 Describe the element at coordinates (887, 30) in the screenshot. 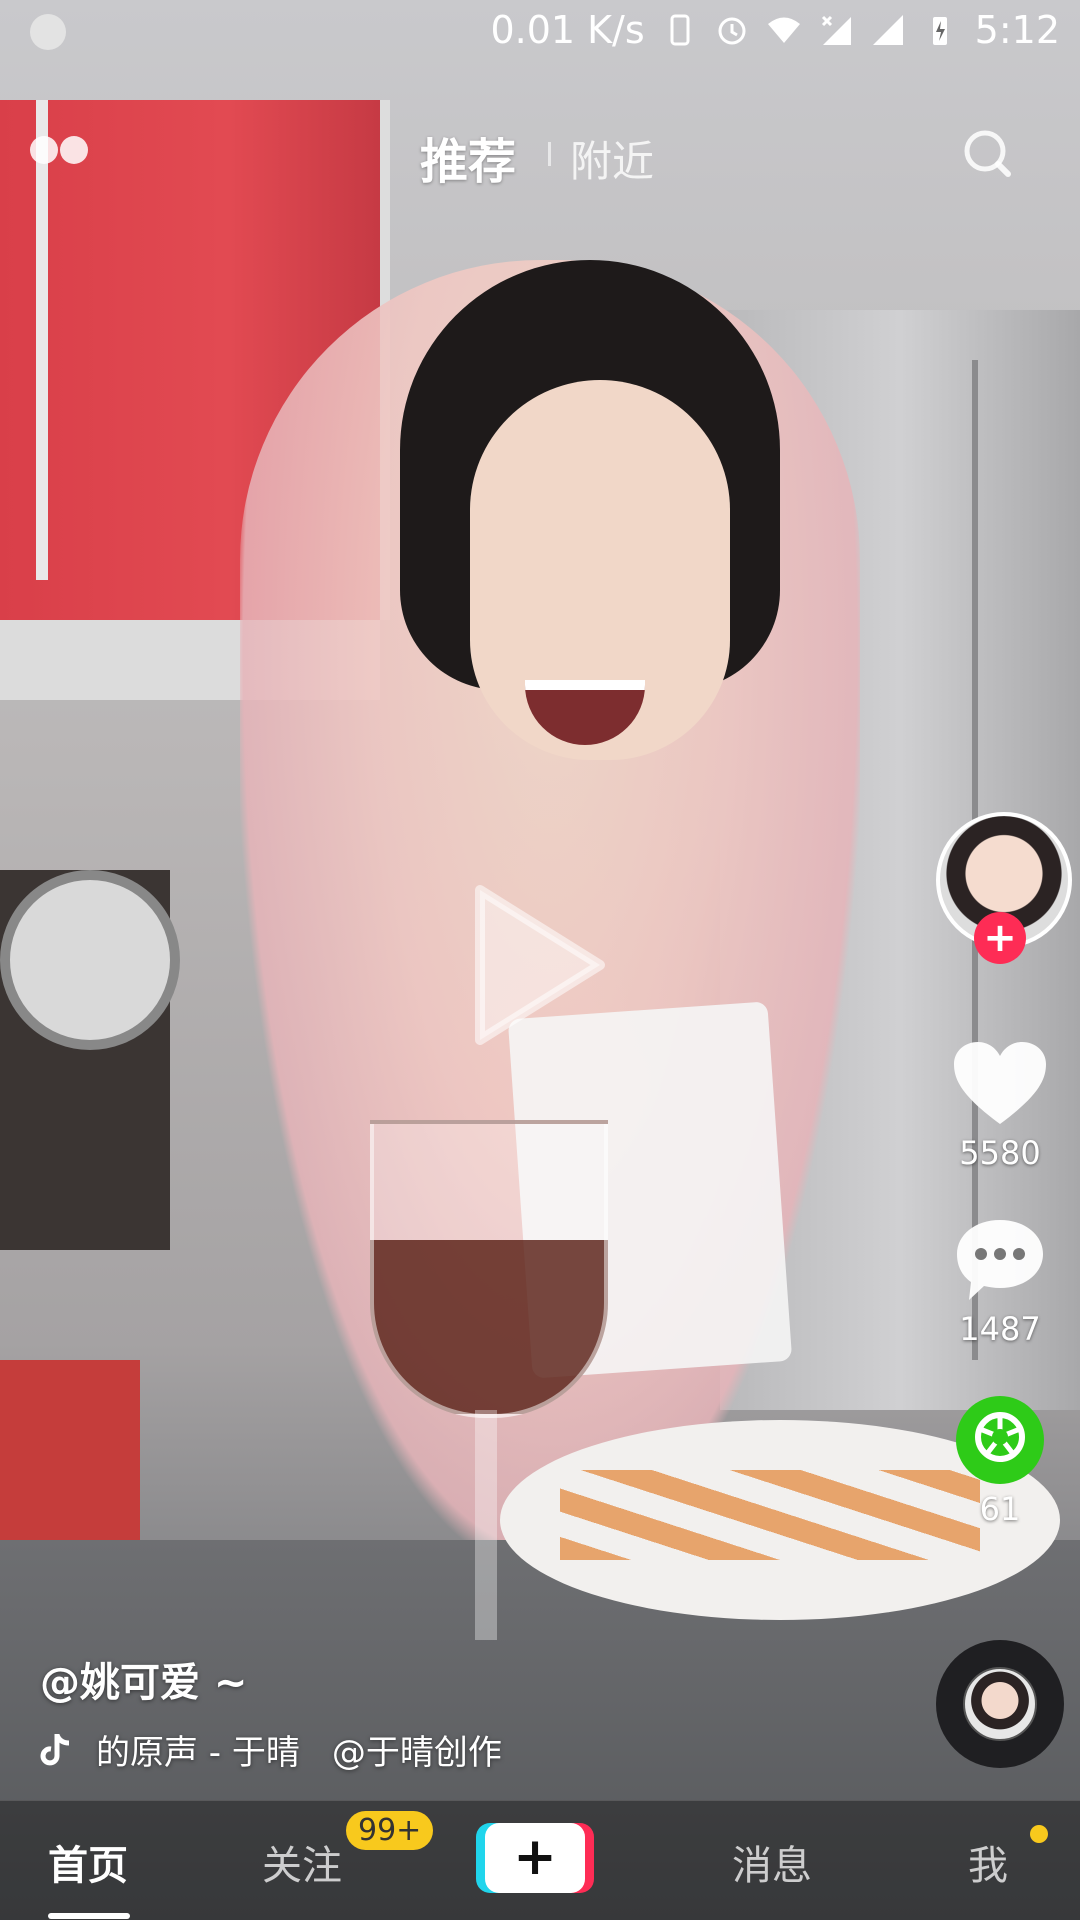

I see `signal-icon` at that location.